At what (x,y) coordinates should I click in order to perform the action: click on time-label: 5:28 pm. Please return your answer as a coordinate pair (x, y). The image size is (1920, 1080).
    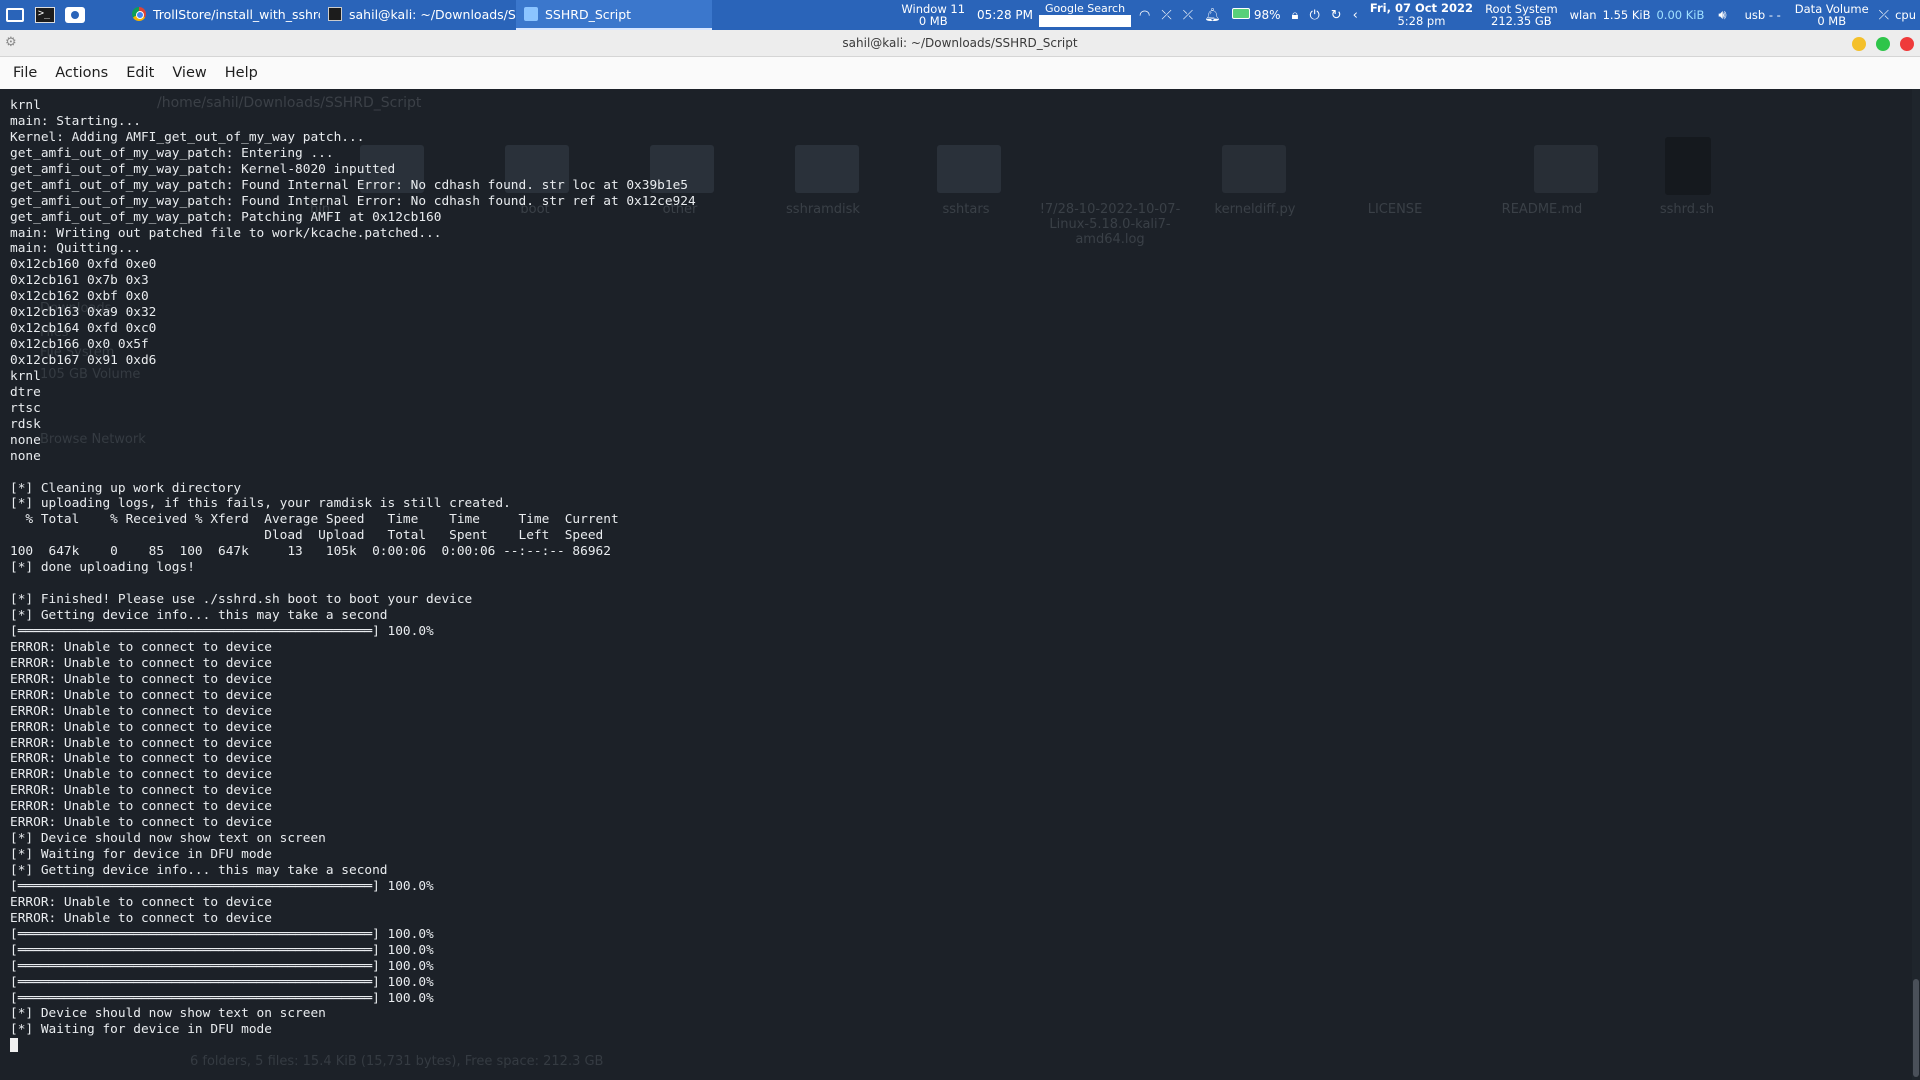
    Looking at the image, I should click on (1421, 21).